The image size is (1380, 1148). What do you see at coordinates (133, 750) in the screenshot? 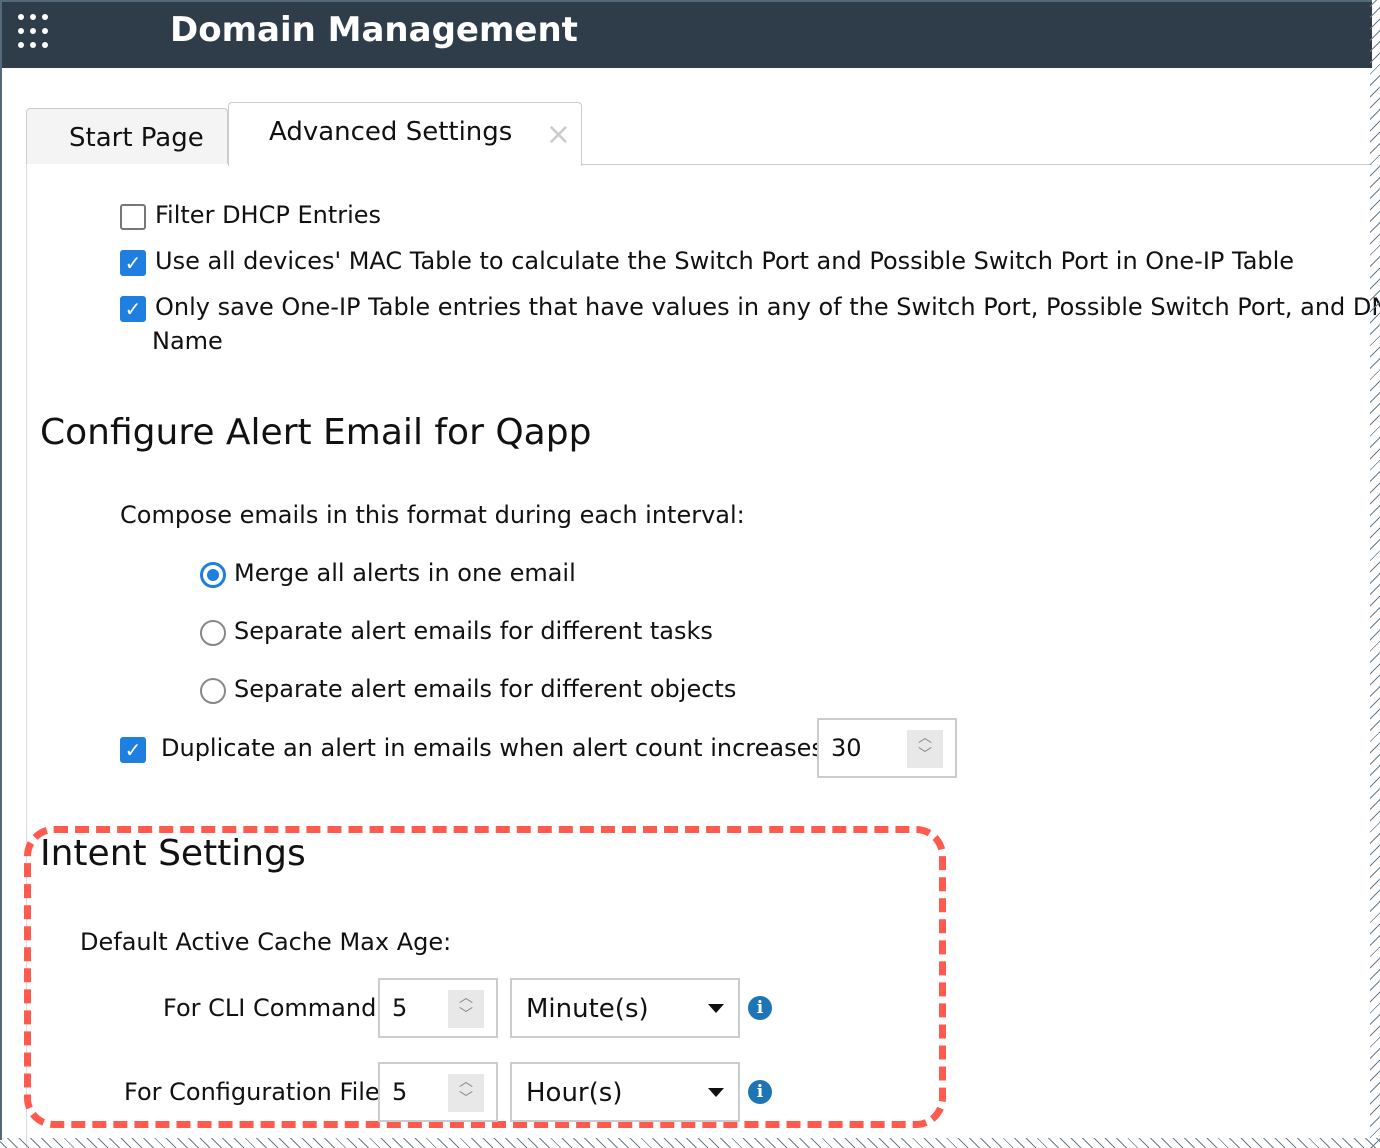
I see `duplicate-alert-checkbox: ✓` at bounding box center [133, 750].